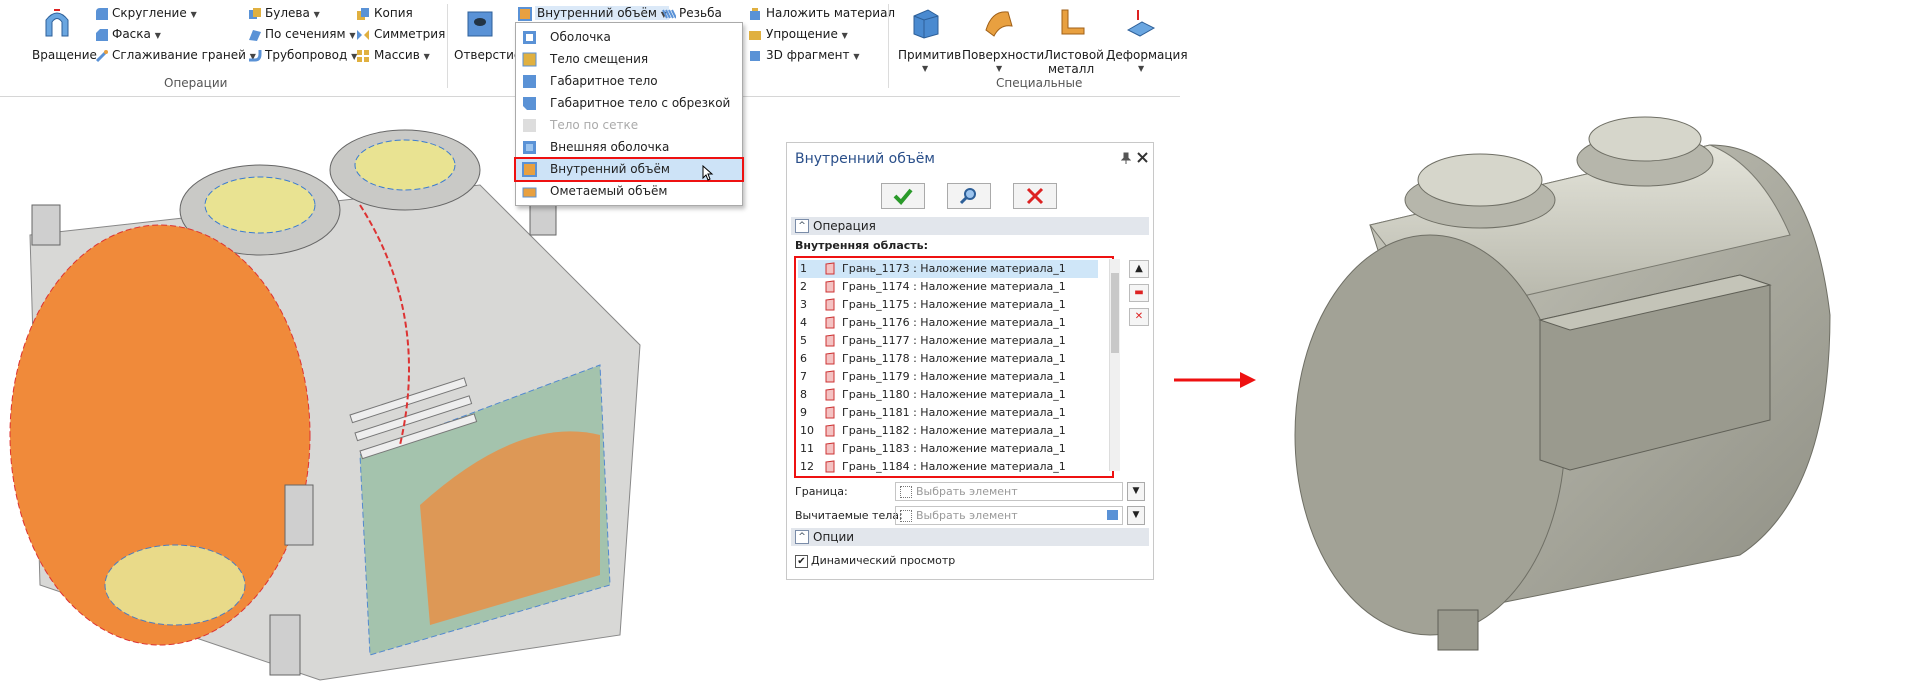  I want to click on menu-item-inner-volume: Внутренний объём, so click(629, 169).